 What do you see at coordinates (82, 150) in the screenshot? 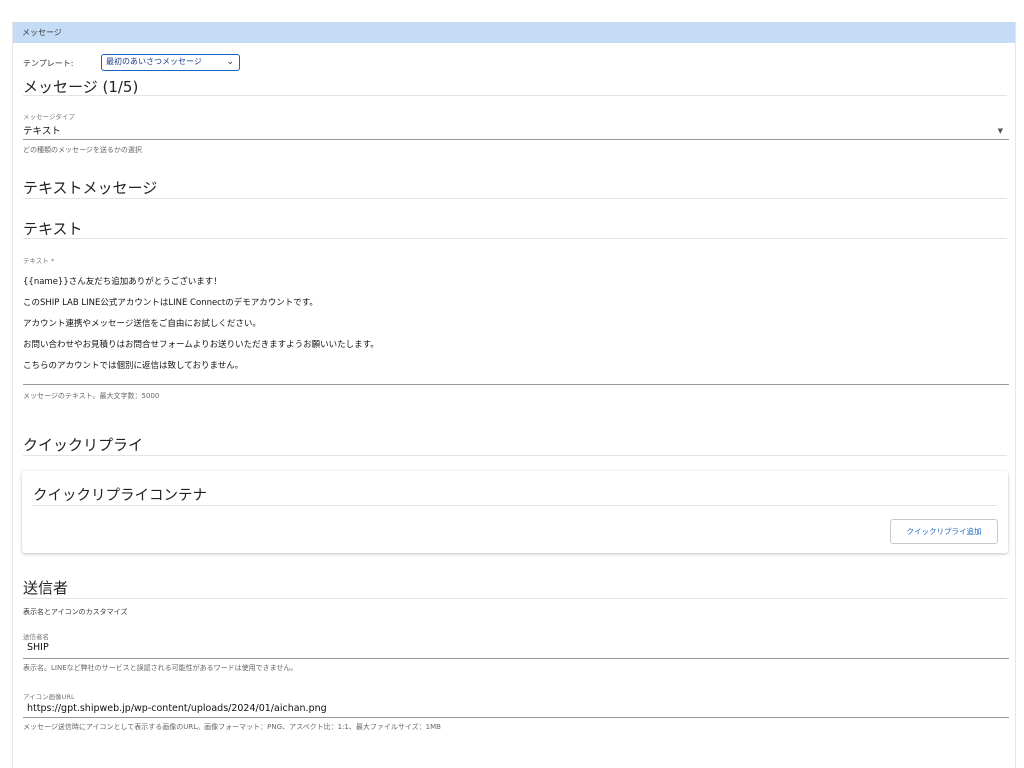
I see `message-type-helper: どの種類のメッセージを送るかの選択` at bounding box center [82, 150].